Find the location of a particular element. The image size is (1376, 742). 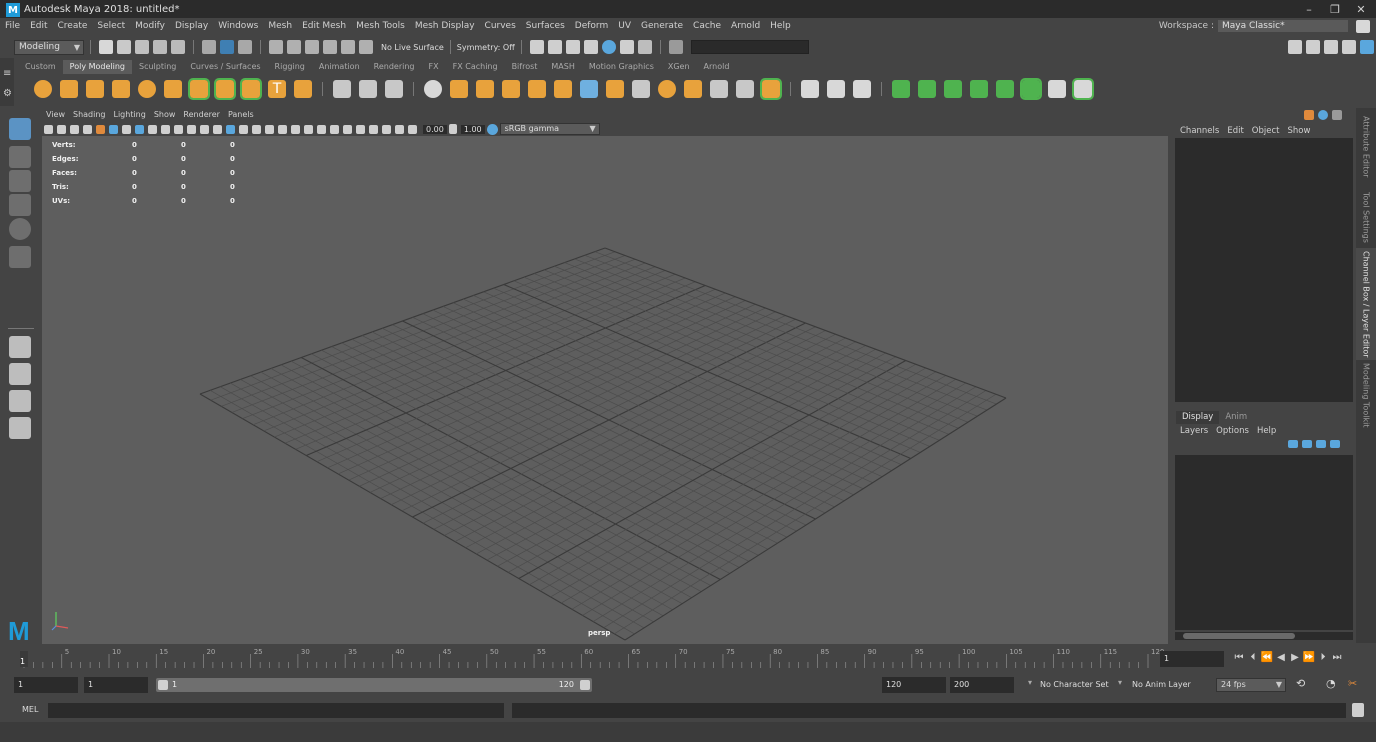

range-start-handle is located at coordinates (163, 685).